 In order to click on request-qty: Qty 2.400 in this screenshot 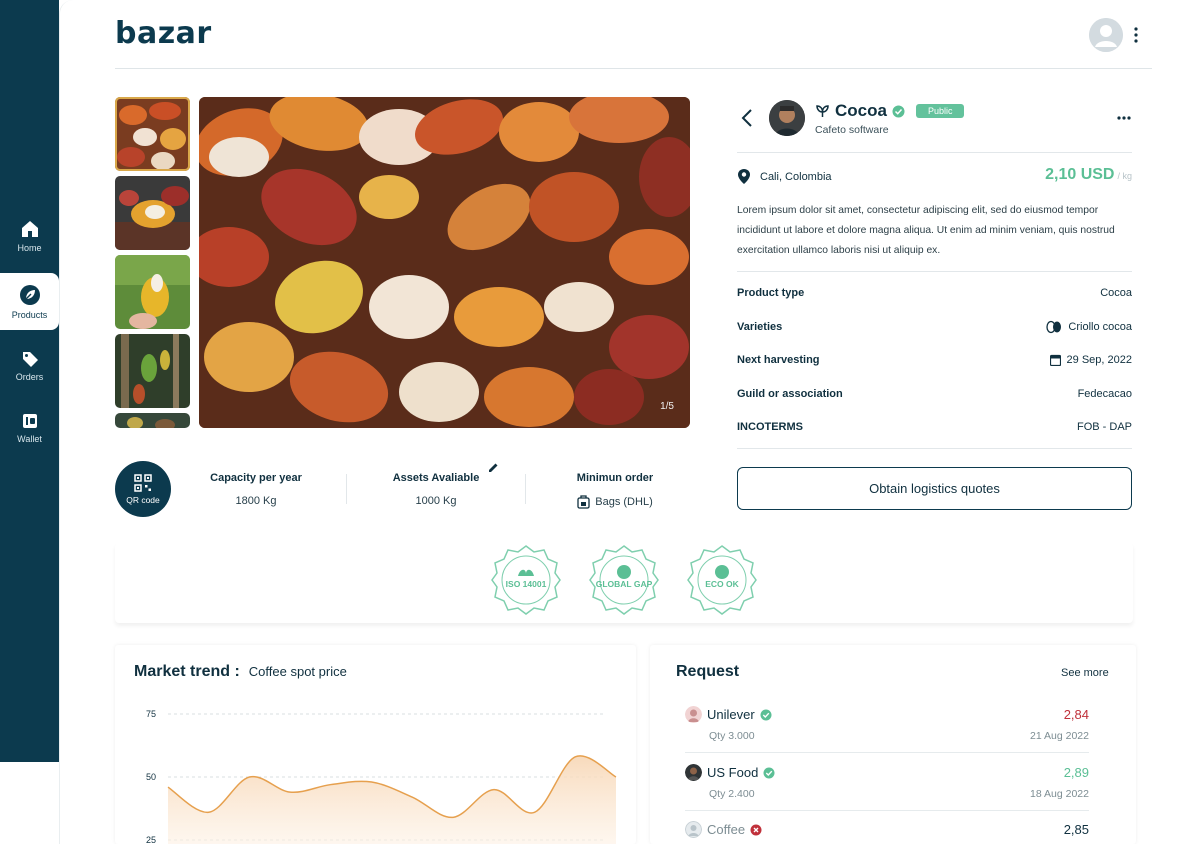, I will do `click(732, 794)`.